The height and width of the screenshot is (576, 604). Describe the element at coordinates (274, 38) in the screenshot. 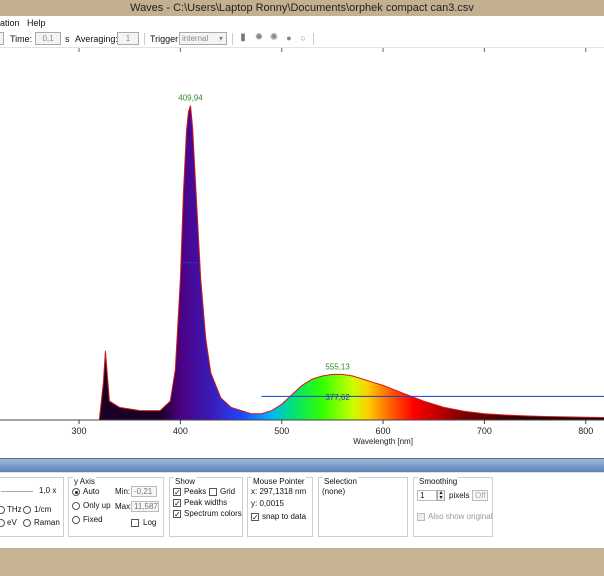

I see `sun-outline-icon: ✺` at that location.